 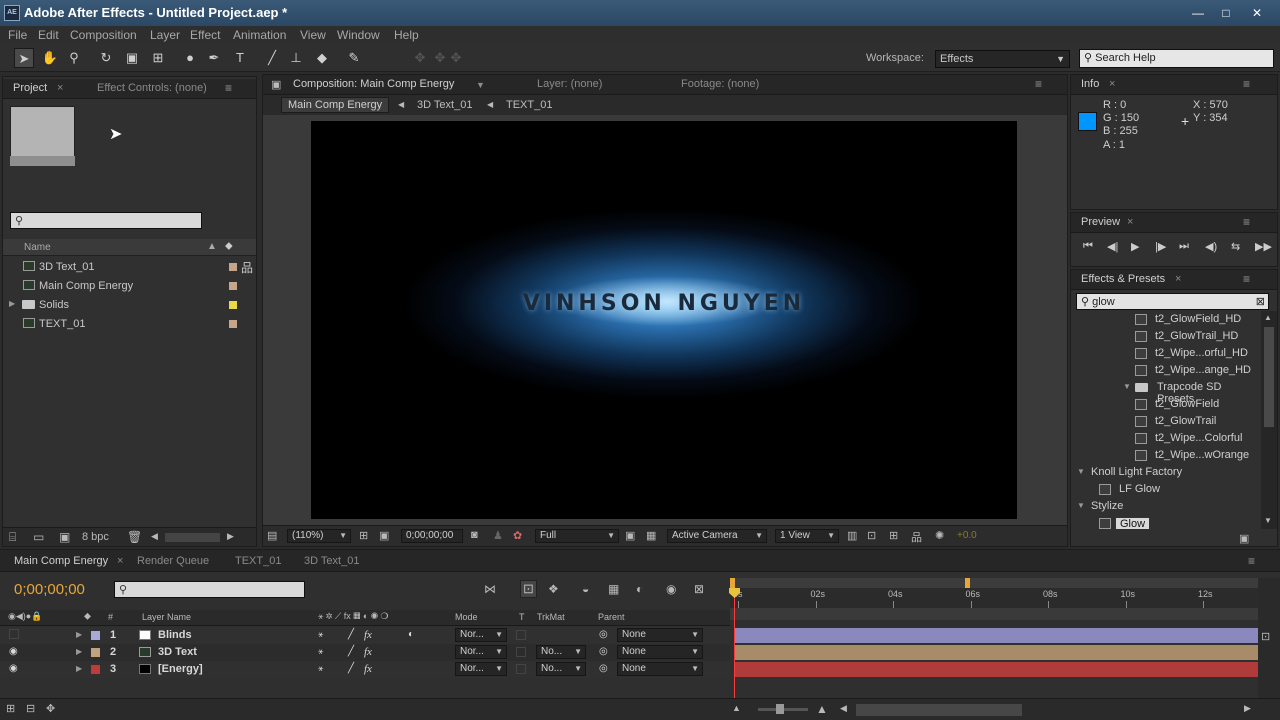 I want to click on sort-arrow-icon: ▲, so click(x=212, y=246).